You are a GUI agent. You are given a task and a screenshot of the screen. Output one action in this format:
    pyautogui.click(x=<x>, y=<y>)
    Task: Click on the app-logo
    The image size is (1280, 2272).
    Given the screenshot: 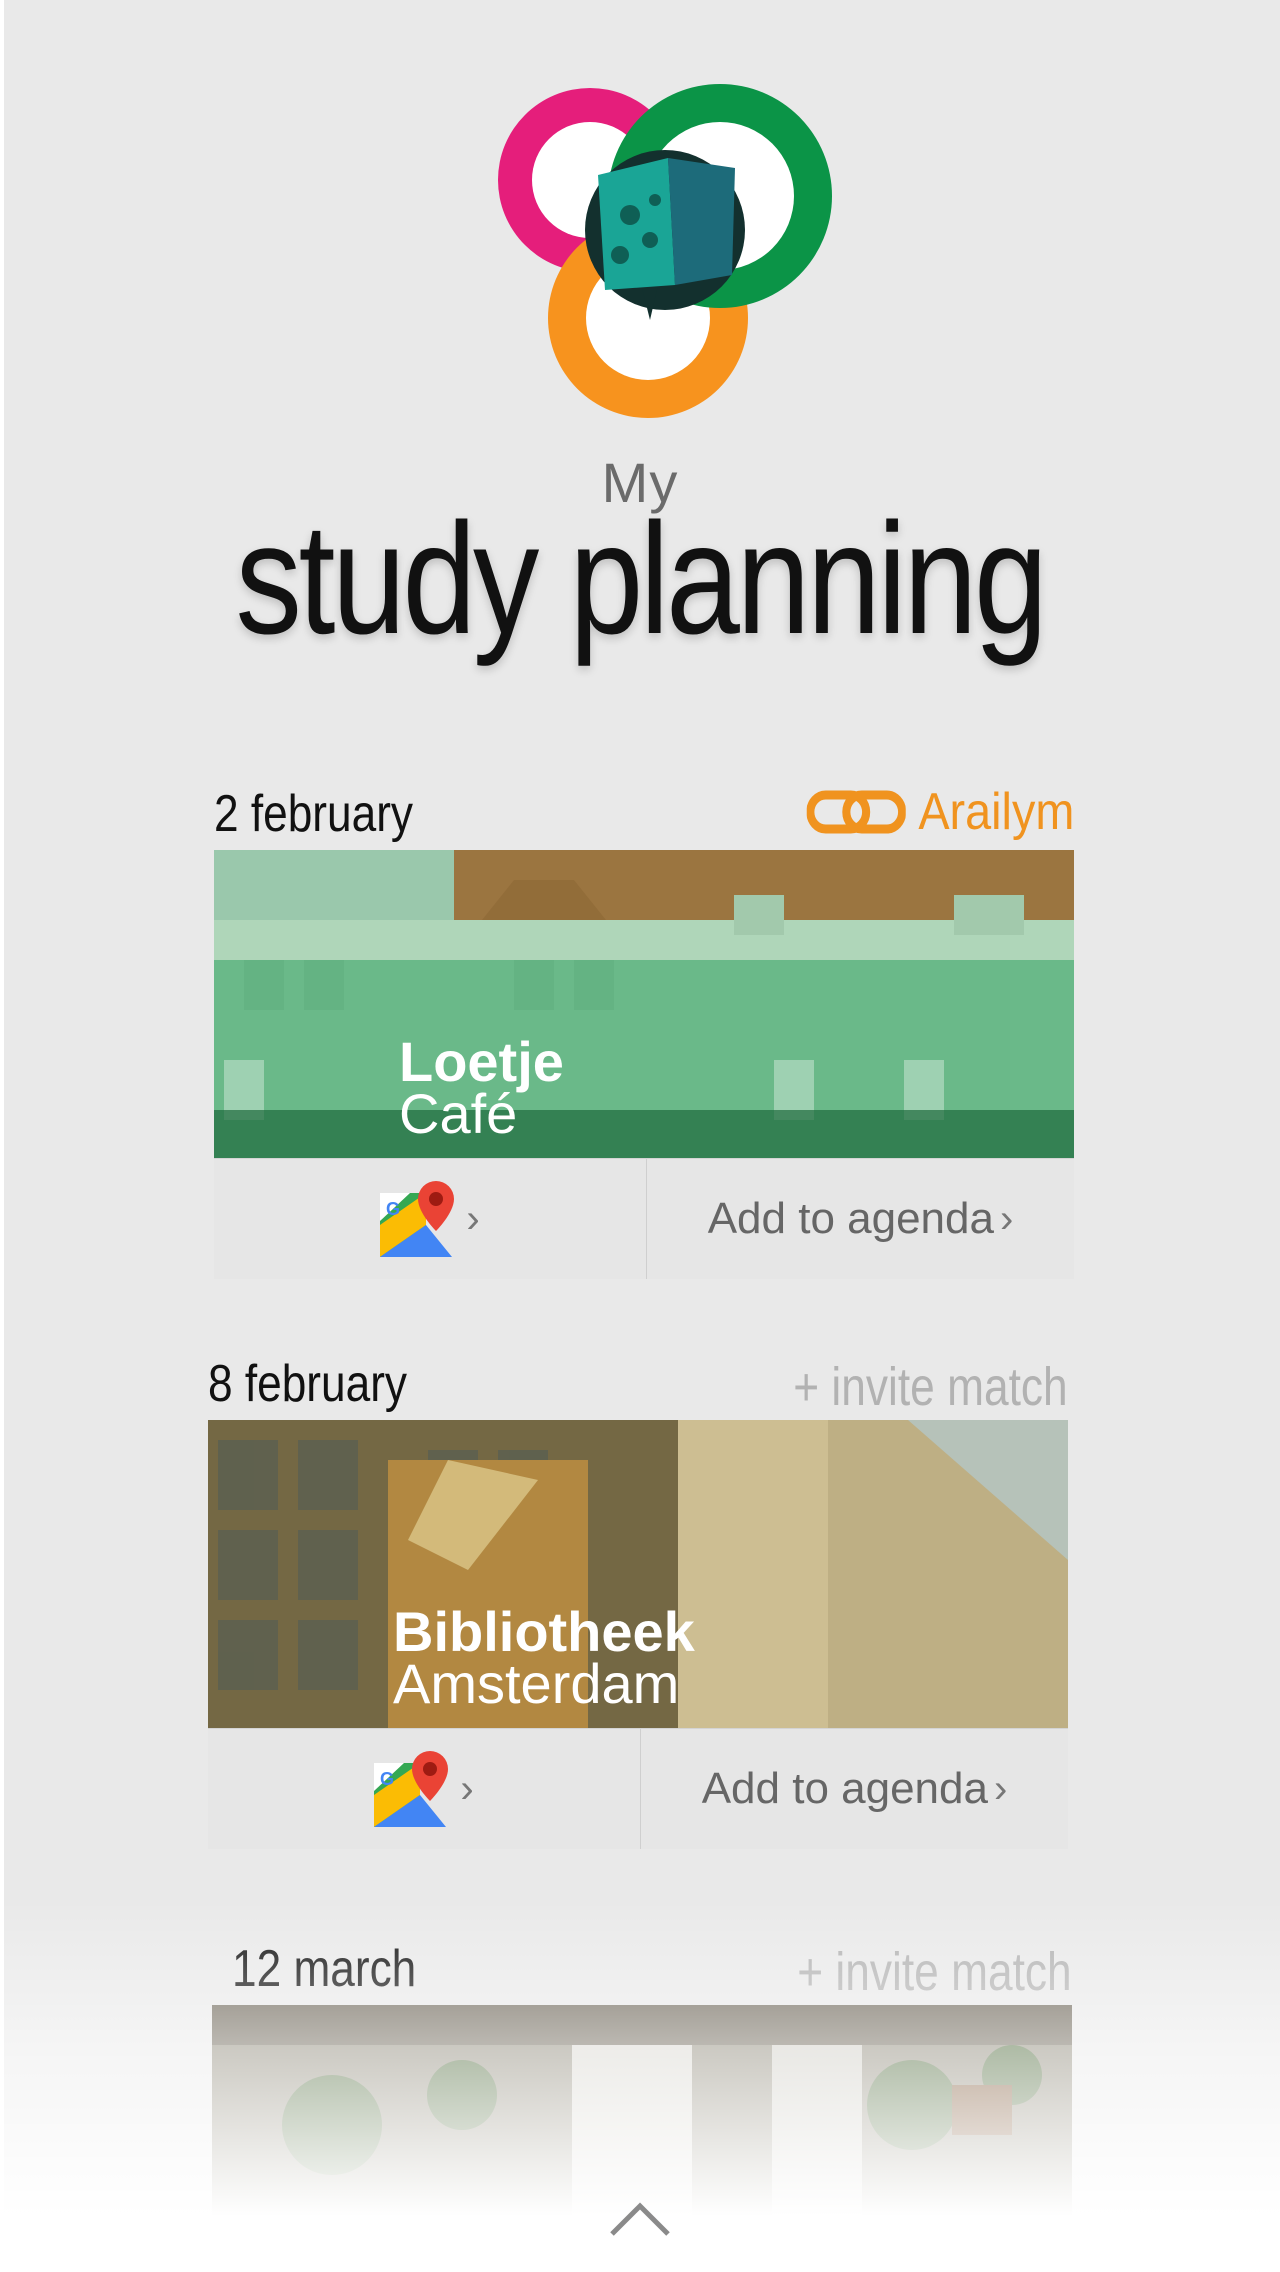 What is the action you would take?
    pyautogui.click(x=665, y=251)
    